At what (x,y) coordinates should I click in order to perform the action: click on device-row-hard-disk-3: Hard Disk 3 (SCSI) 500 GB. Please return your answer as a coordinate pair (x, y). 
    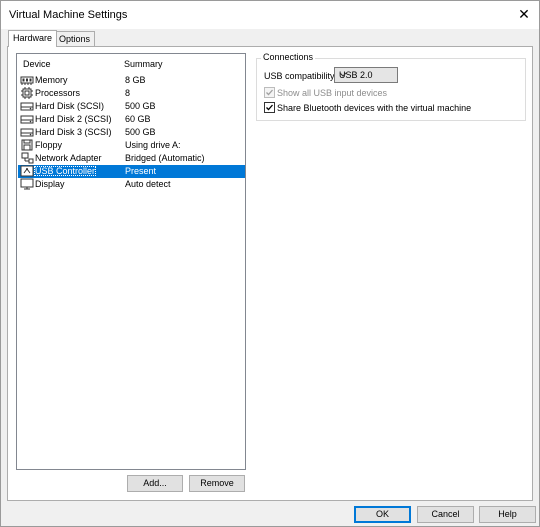
    Looking at the image, I should click on (131, 132).